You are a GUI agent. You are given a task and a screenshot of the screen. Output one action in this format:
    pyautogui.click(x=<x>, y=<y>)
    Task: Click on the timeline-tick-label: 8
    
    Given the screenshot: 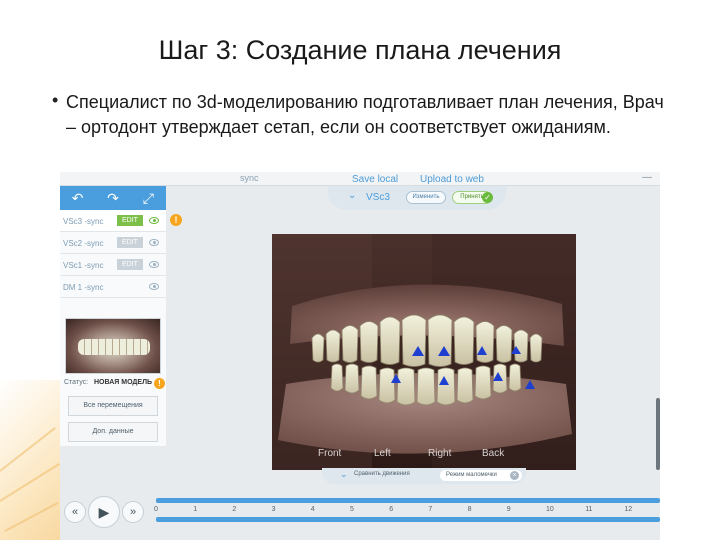 What is the action you would take?
    pyautogui.click(x=470, y=509)
    